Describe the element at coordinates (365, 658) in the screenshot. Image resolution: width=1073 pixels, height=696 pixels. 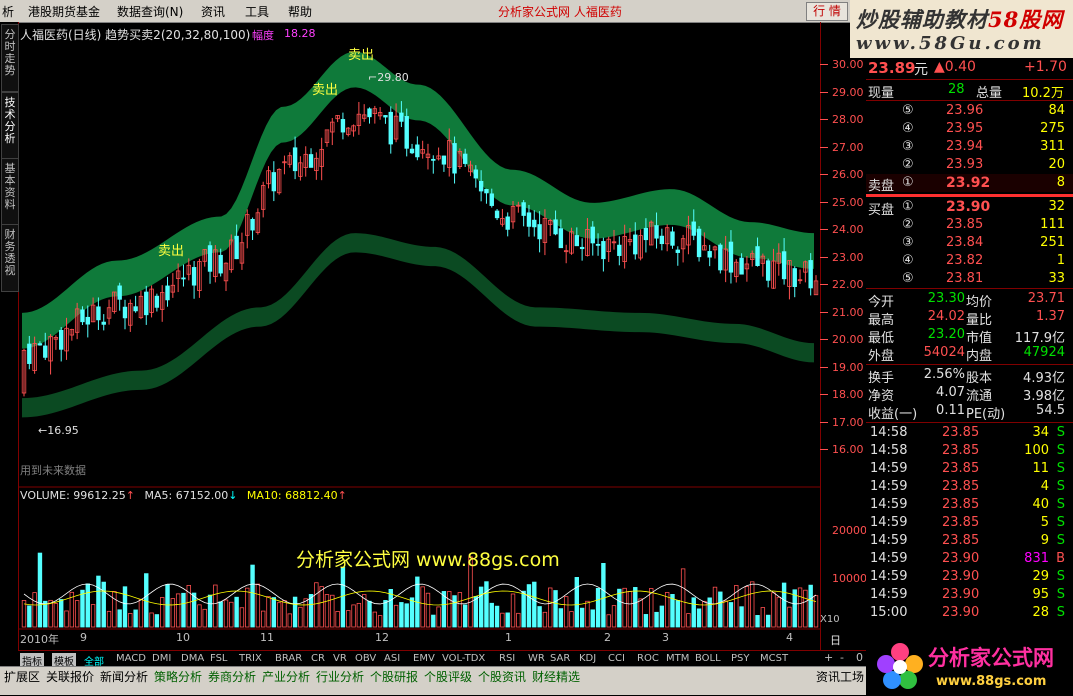
I see `indicator-tab: OBV` at that location.